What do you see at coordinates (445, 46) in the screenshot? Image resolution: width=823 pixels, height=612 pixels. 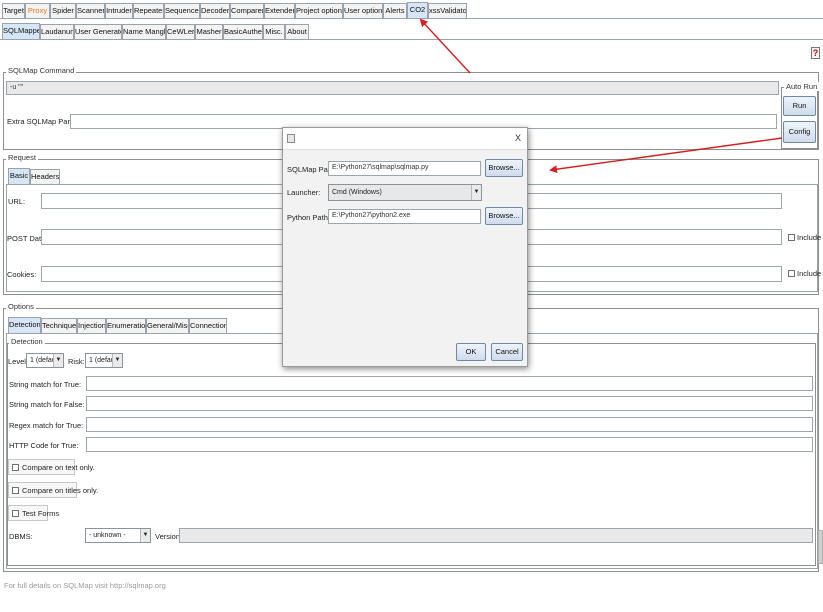 I see `arrow-to-co2-tab` at bounding box center [445, 46].